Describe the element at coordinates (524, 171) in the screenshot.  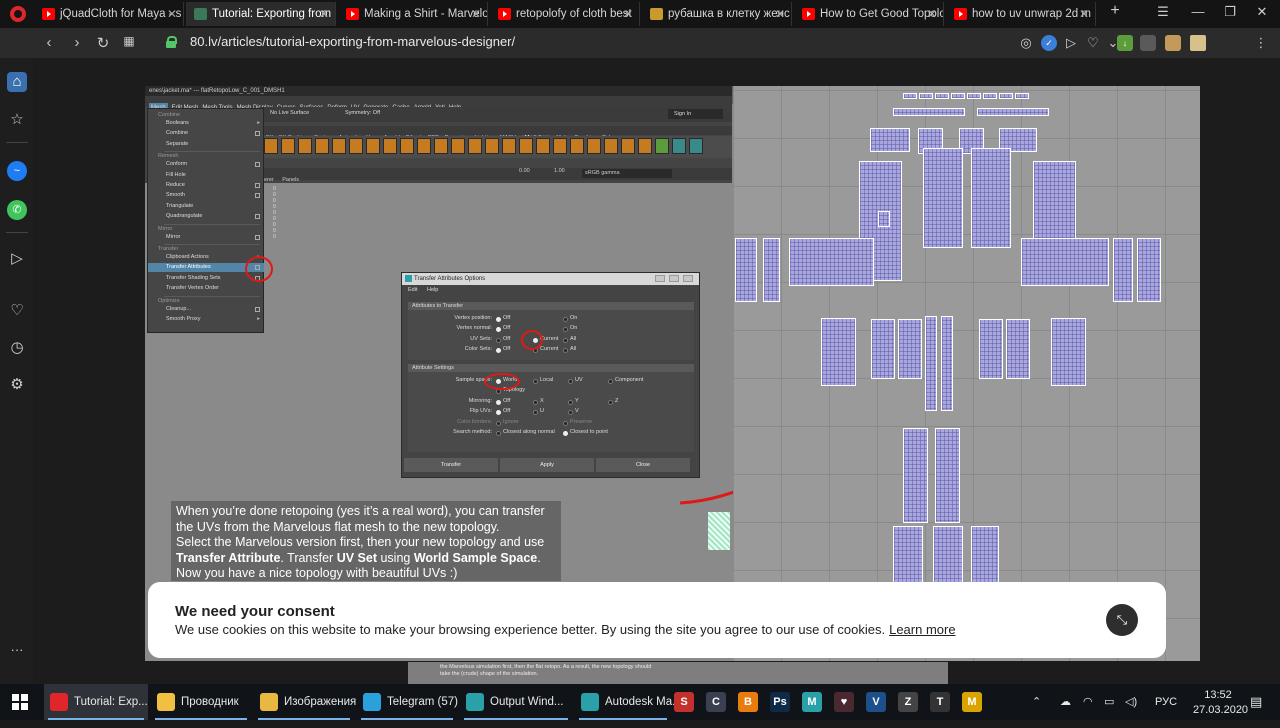
I see `exposure-value: 0.00` at that location.